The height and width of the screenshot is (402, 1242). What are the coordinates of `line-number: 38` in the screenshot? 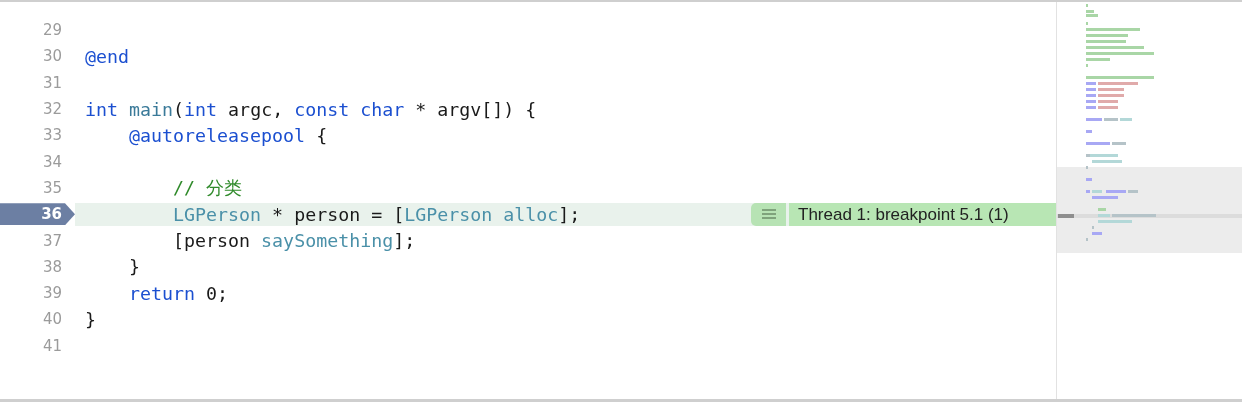 It's located at (51, 266).